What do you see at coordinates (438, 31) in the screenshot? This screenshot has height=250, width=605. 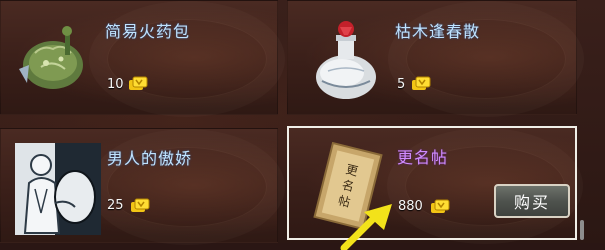 I see `item-name: 枯木逢春散` at bounding box center [438, 31].